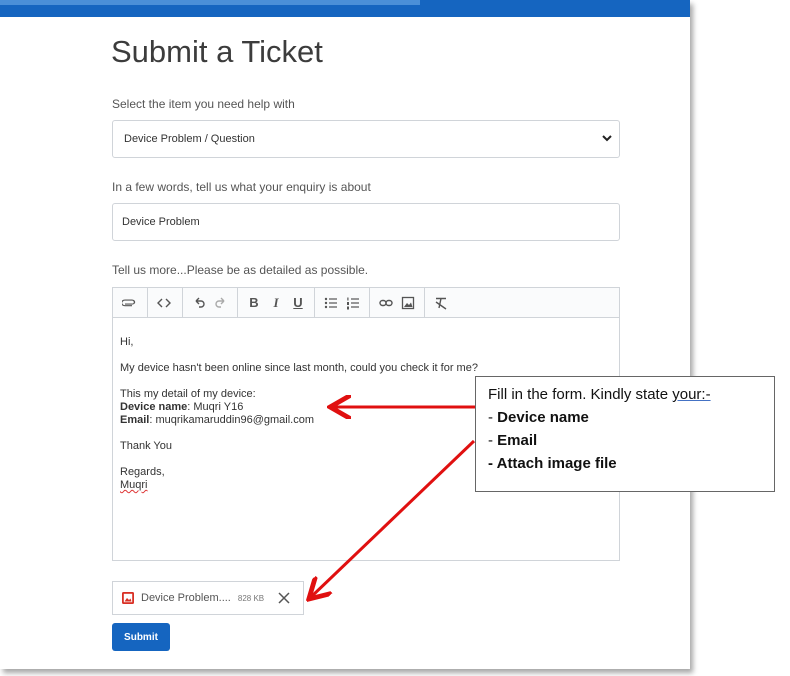 This screenshot has height=676, width=790. What do you see at coordinates (631, 417) in the screenshot?
I see `callout-item-device: - Device name` at bounding box center [631, 417].